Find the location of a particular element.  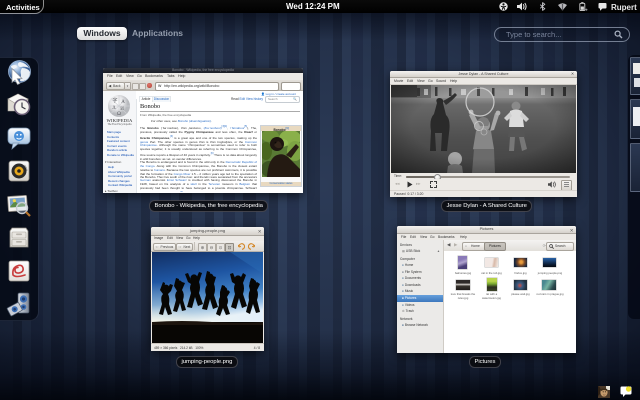

svg-text: A is located at coordinates (123, 102).